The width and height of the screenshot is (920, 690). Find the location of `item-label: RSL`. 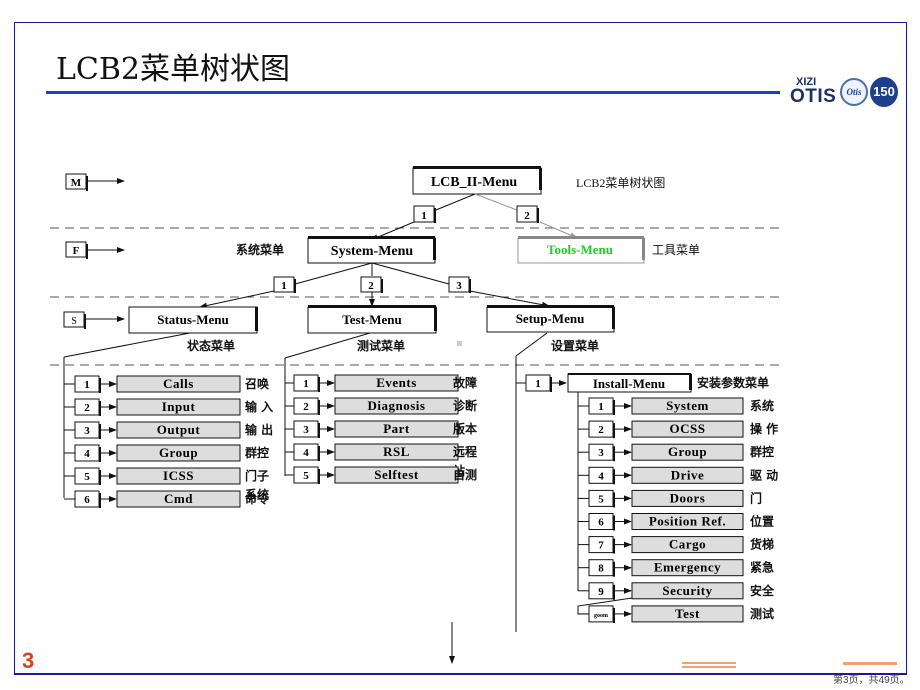

item-label: RSL is located at coordinates (396, 451).